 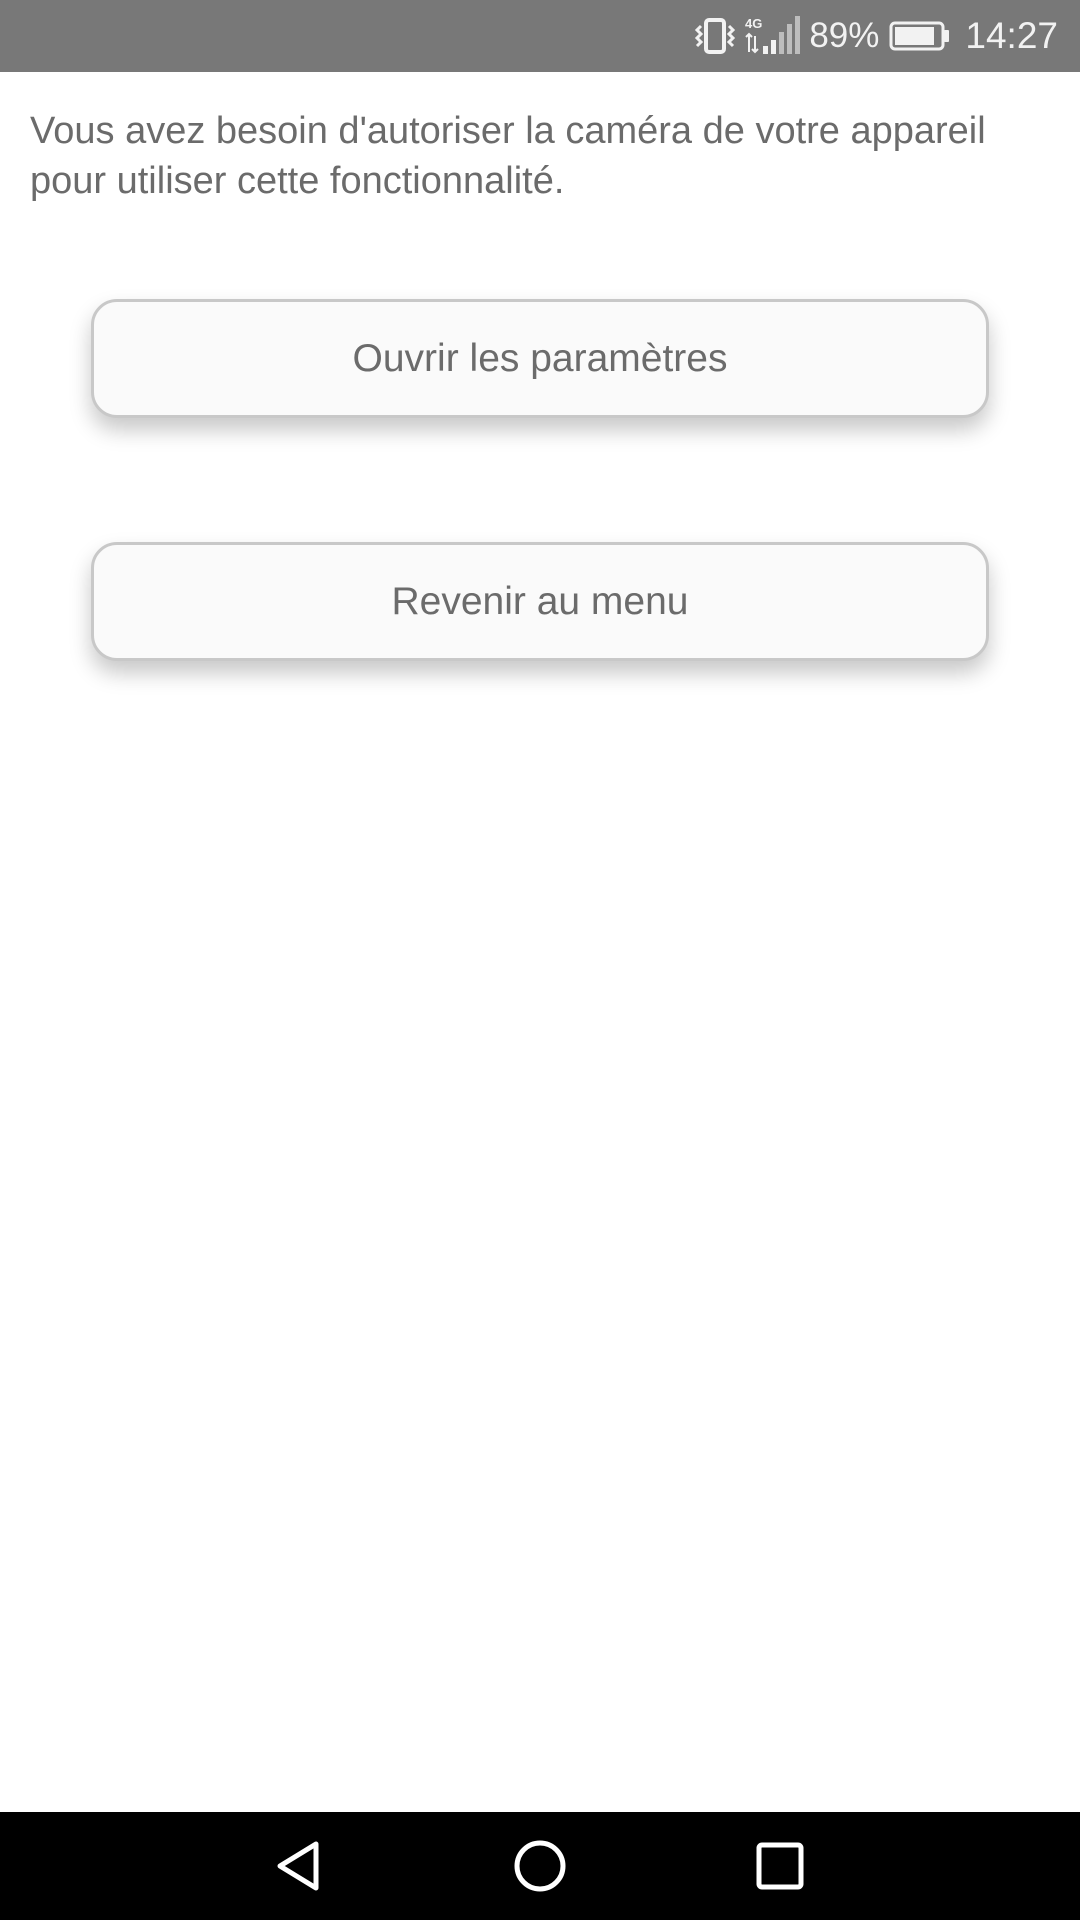 I want to click on back-icon, so click(x=298, y=1866).